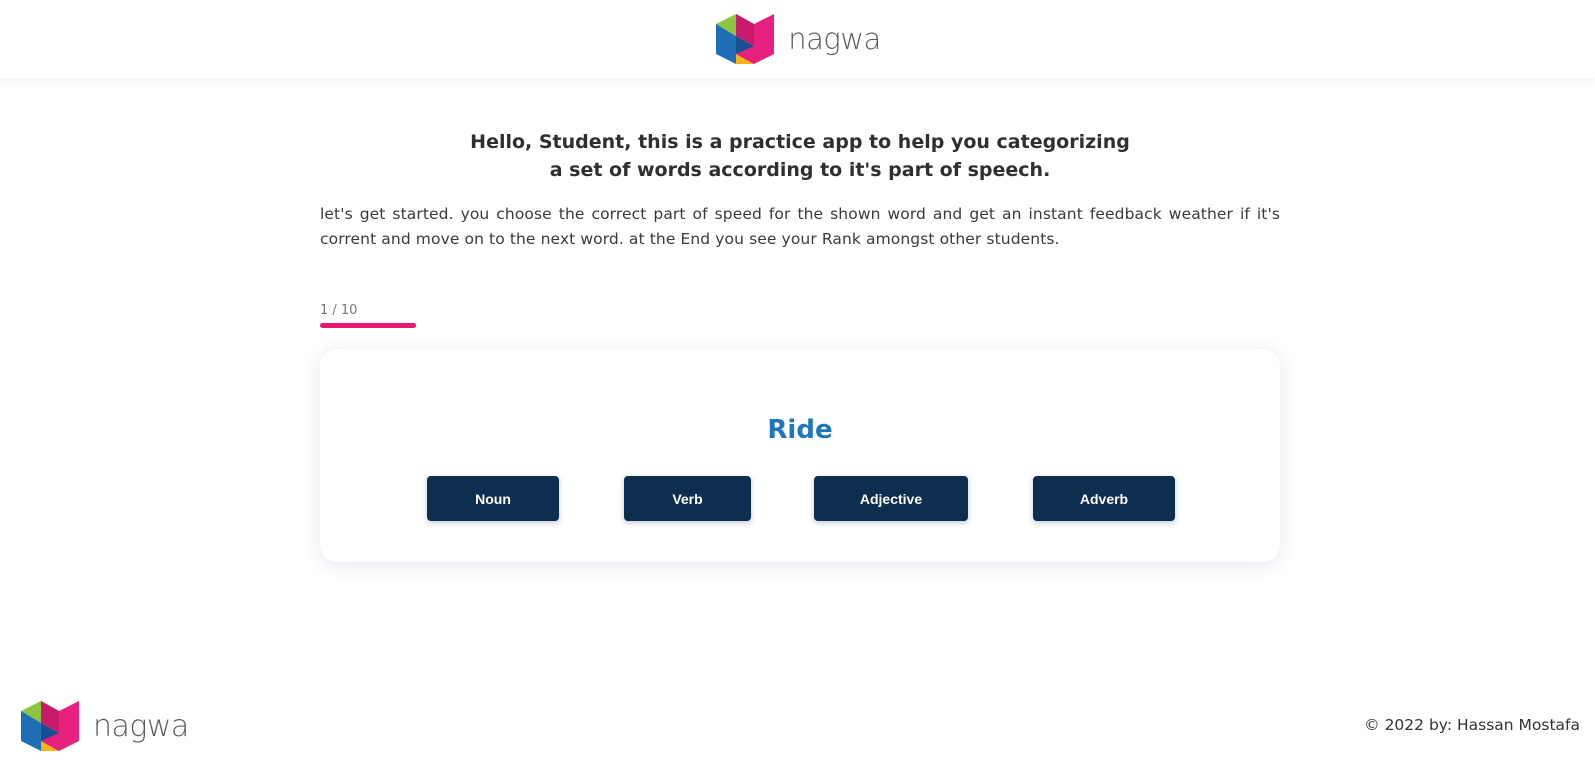 The image size is (1595, 765). I want to click on progress-label: 1 / 10, so click(339, 310).